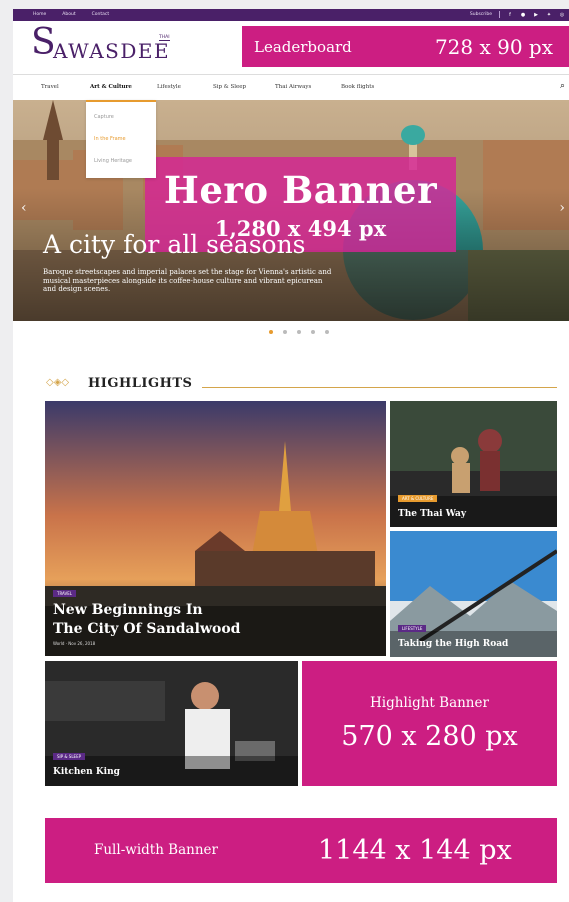 Image resolution: width=569 pixels, height=902 pixels. Describe the element at coordinates (429, 703) in the screenshot. I see `highlight-banner-label: Highlight Banner` at that location.